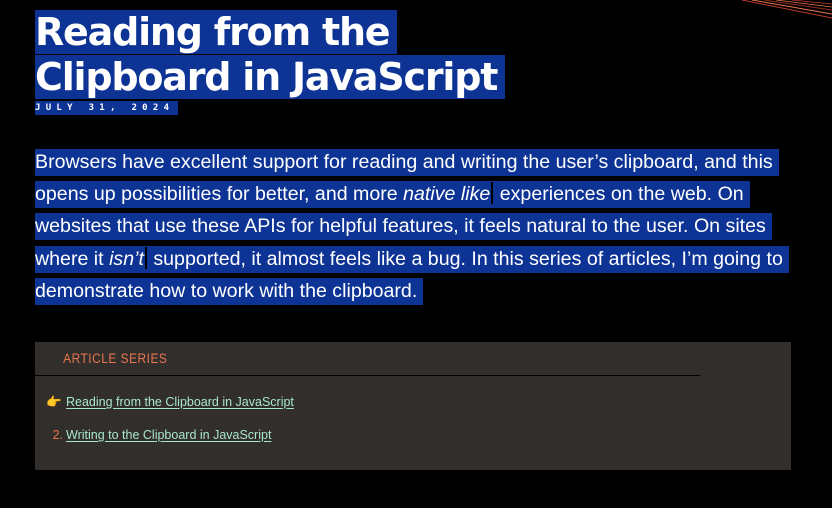 The image size is (832, 508). I want to click on publish-date: JULY 31, 2024, so click(107, 108).